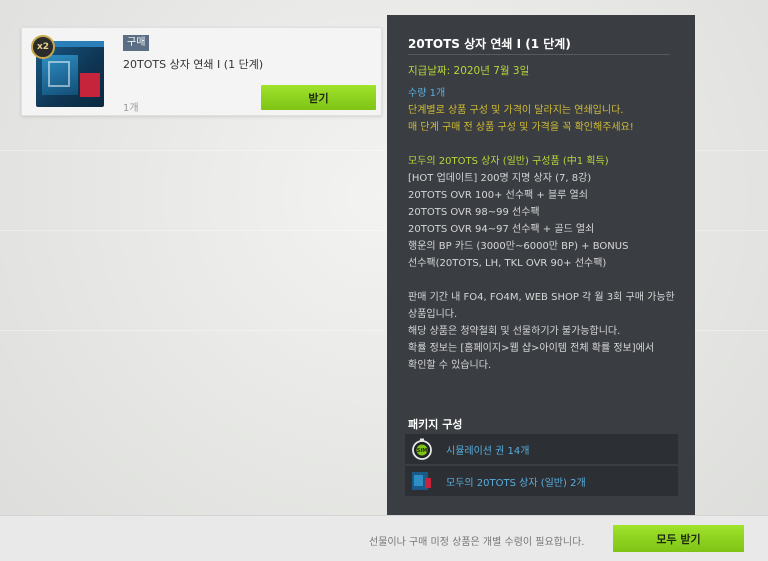 This screenshot has width=768, height=561. I want to click on package-item-label: 모두의 20TOTS 상자 (일반) 2개, so click(516, 483).